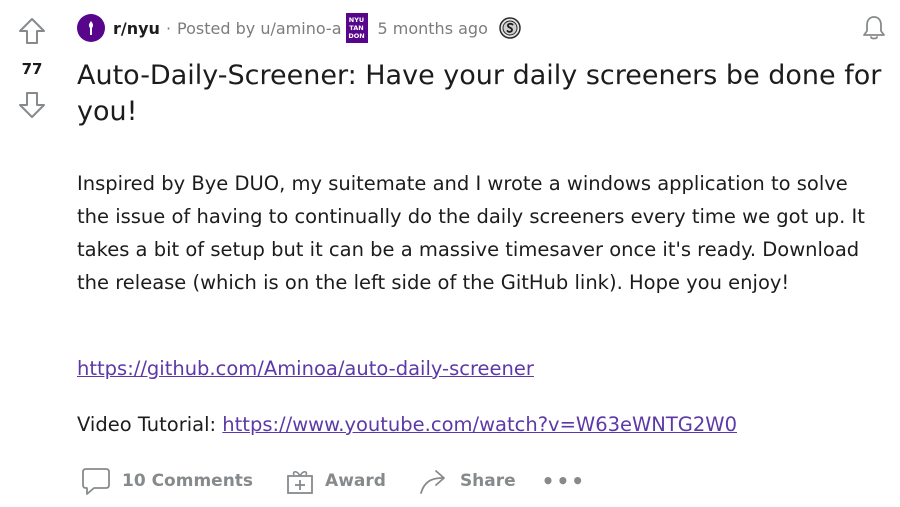 This screenshot has width=900, height=507. Describe the element at coordinates (300, 482) in the screenshot. I see `gift-icon` at that location.